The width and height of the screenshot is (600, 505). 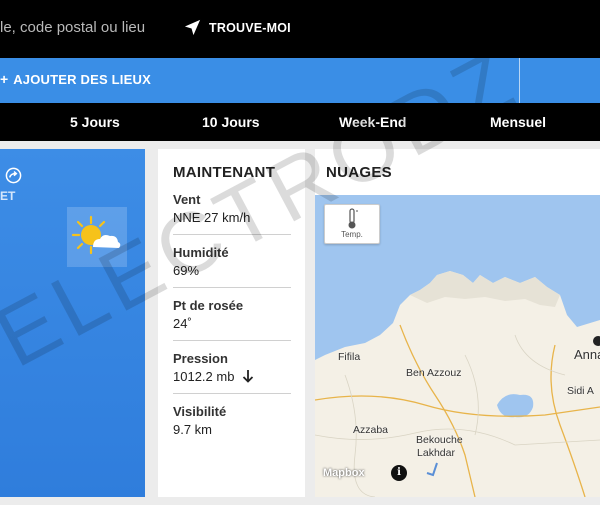 What do you see at coordinates (192, 27) in the screenshot?
I see `navigation-arrow-icon` at bounding box center [192, 27].